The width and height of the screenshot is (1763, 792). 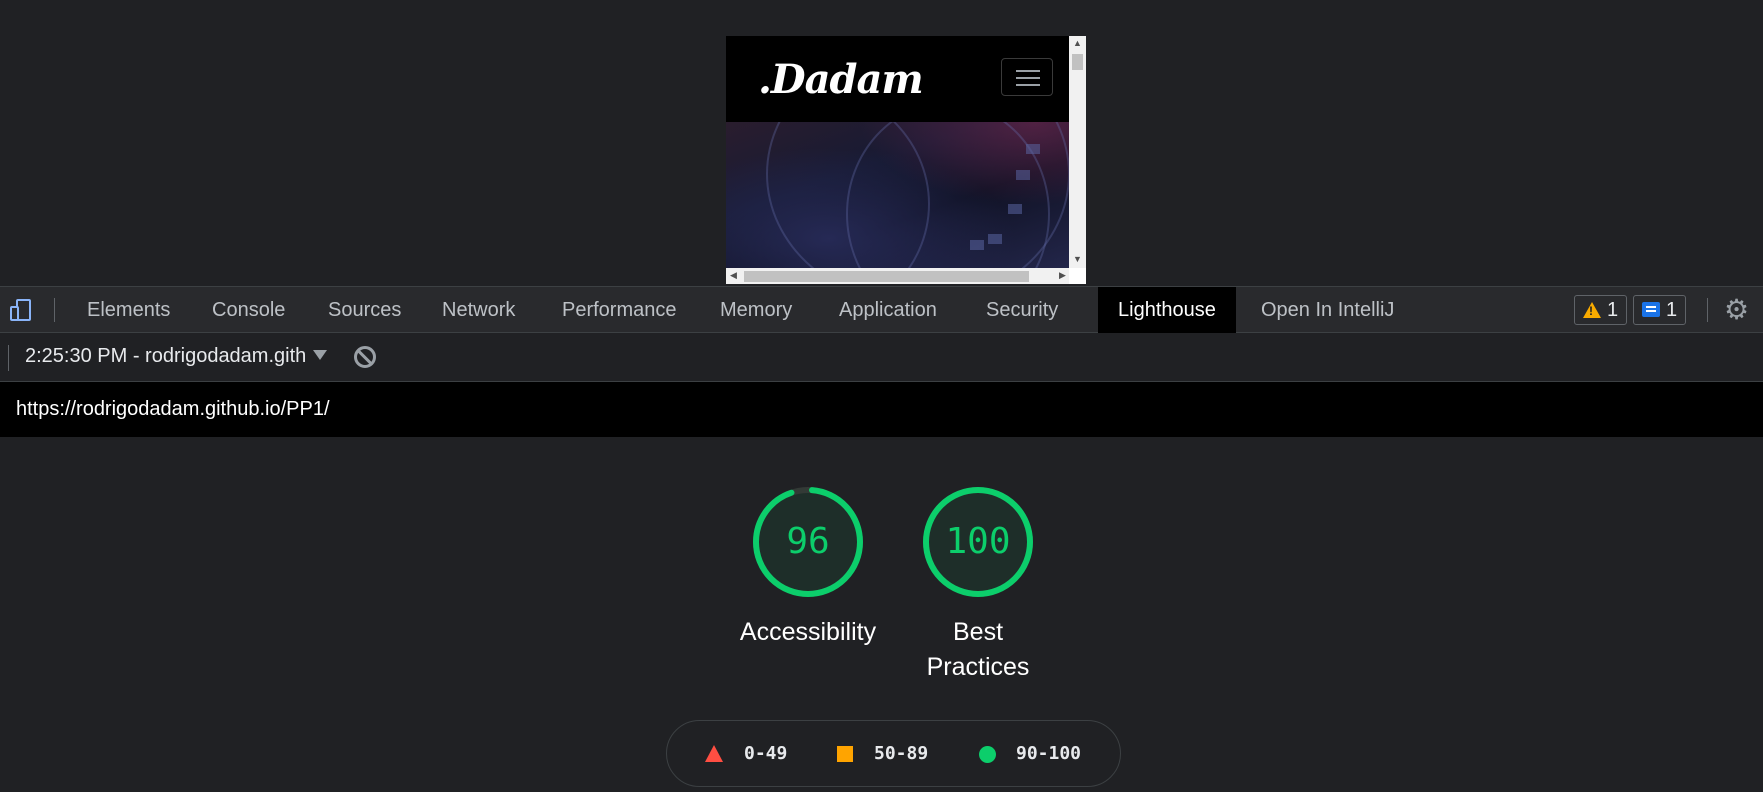 I want to click on dropdown-arrow-icon, so click(x=320, y=355).